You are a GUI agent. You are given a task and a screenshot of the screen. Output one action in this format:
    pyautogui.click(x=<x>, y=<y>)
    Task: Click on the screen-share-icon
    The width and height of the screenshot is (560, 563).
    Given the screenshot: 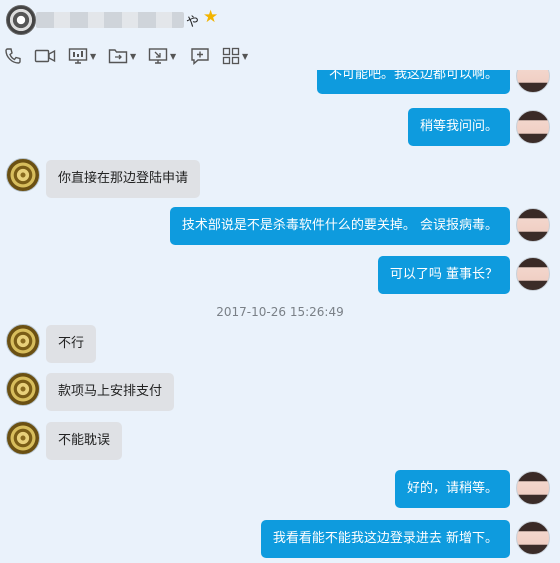 What is the action you would take?
    pyautogui.click(x=78, y=56)
    